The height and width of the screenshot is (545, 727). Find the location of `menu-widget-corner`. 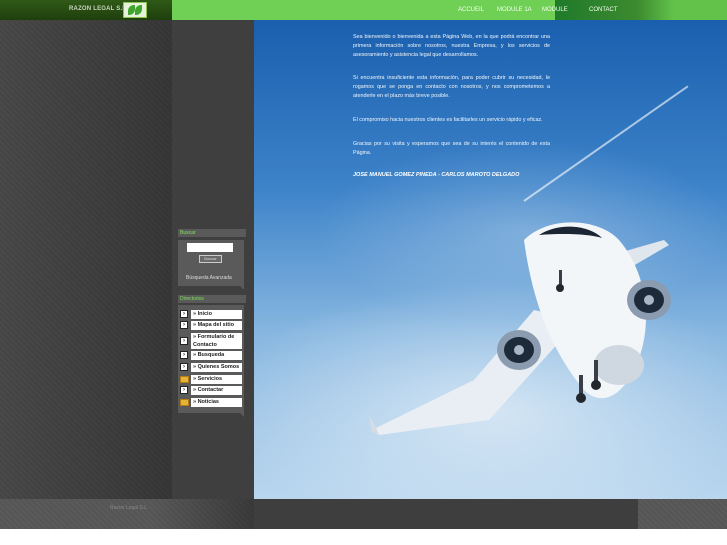

menu-widget-corner is located at coordinates (242, 415).